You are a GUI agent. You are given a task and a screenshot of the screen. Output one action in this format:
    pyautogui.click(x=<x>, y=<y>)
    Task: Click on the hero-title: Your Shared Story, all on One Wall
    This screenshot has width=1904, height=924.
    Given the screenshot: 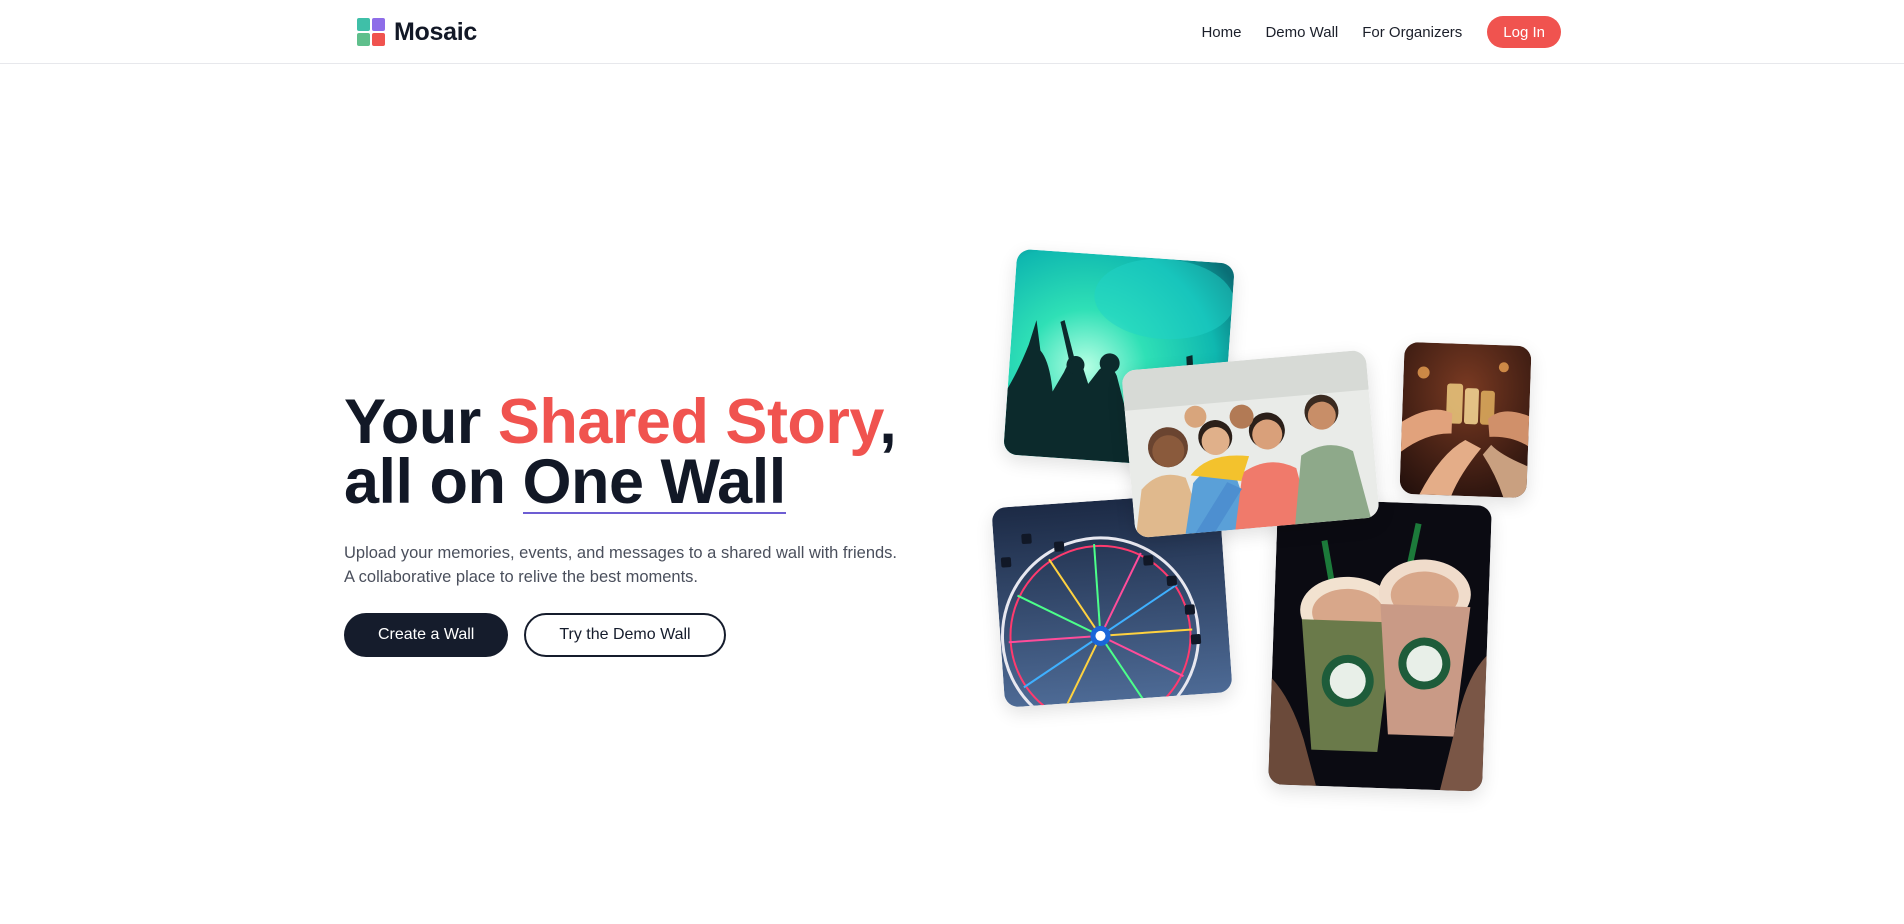 What is the action you would take?
    pyautogui.click(x=620, y=454)
    